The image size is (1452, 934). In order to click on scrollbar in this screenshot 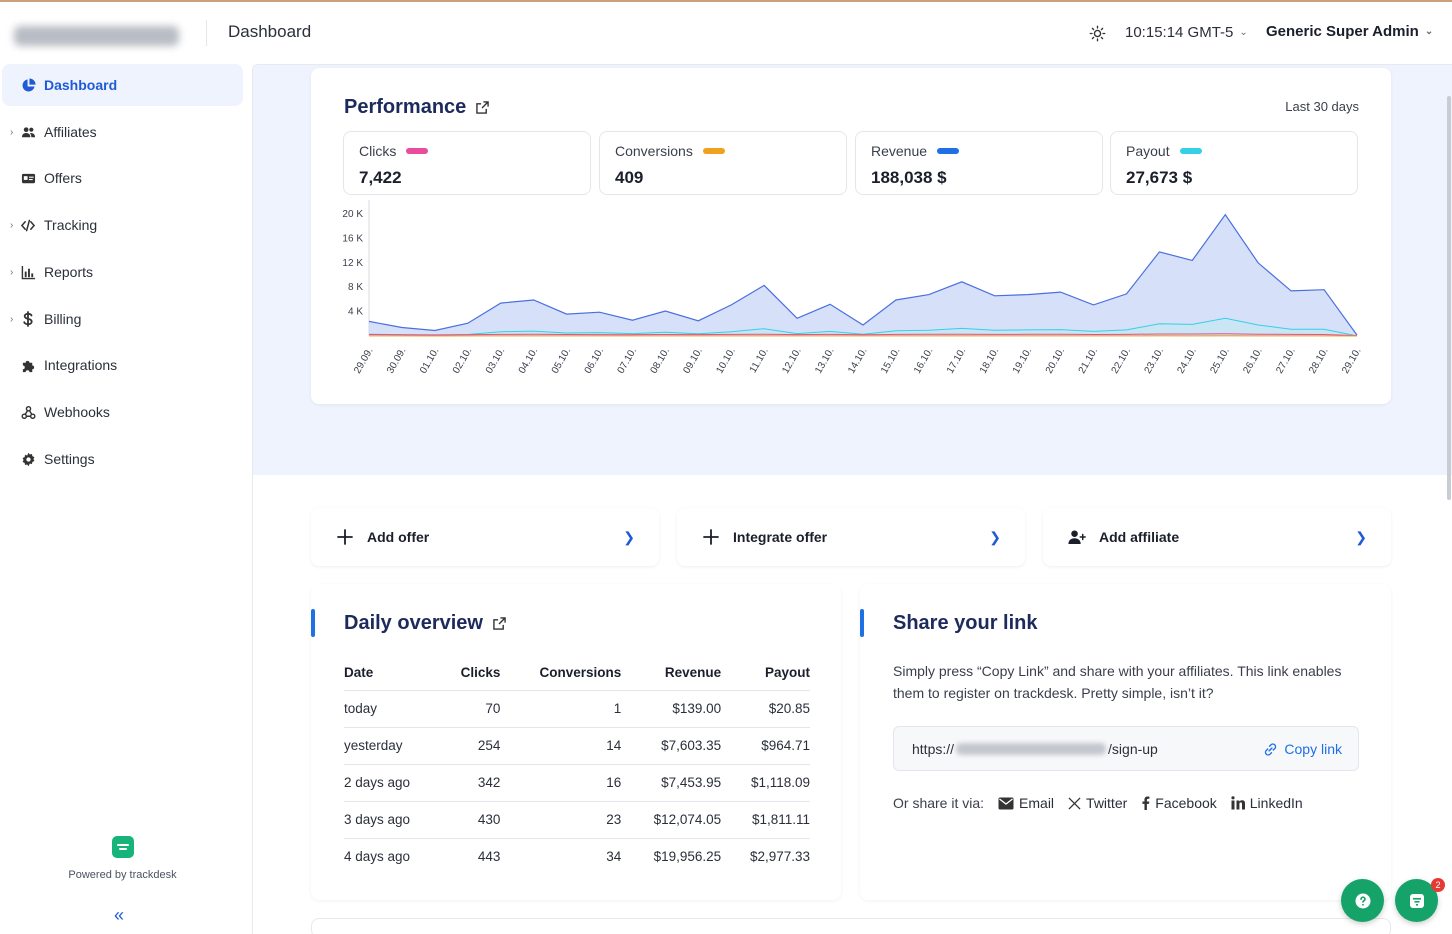, I will do `click(1449, 298)`.